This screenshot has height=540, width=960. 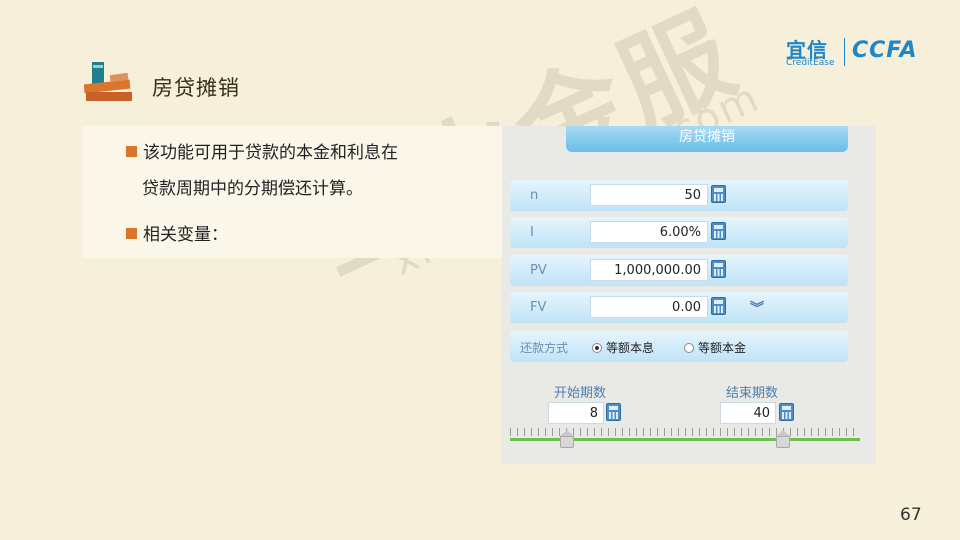 I want to click on bullet-1-text: 该功能可用于贷款的本金和利息在, so click(x=270, y=153).